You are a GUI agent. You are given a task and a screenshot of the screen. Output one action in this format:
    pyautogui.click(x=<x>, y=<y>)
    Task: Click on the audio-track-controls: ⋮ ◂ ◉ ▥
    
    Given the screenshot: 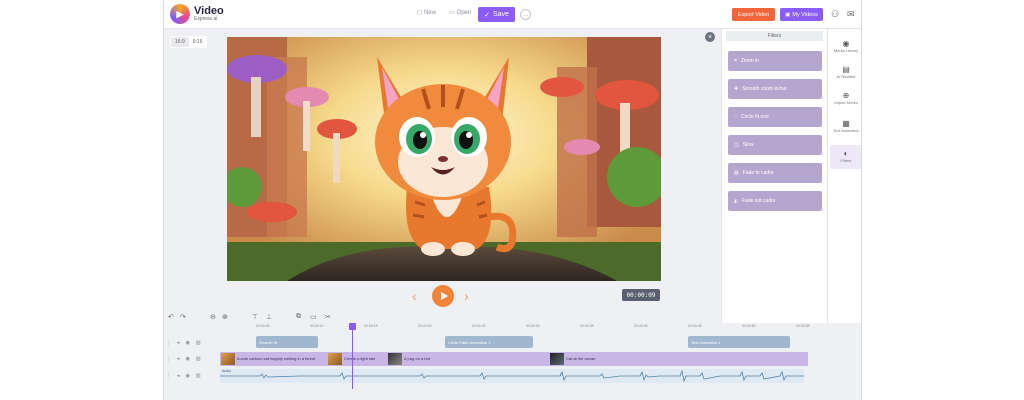 What is the action you would take?
    pyautogui.click(x=183, y=376)
    